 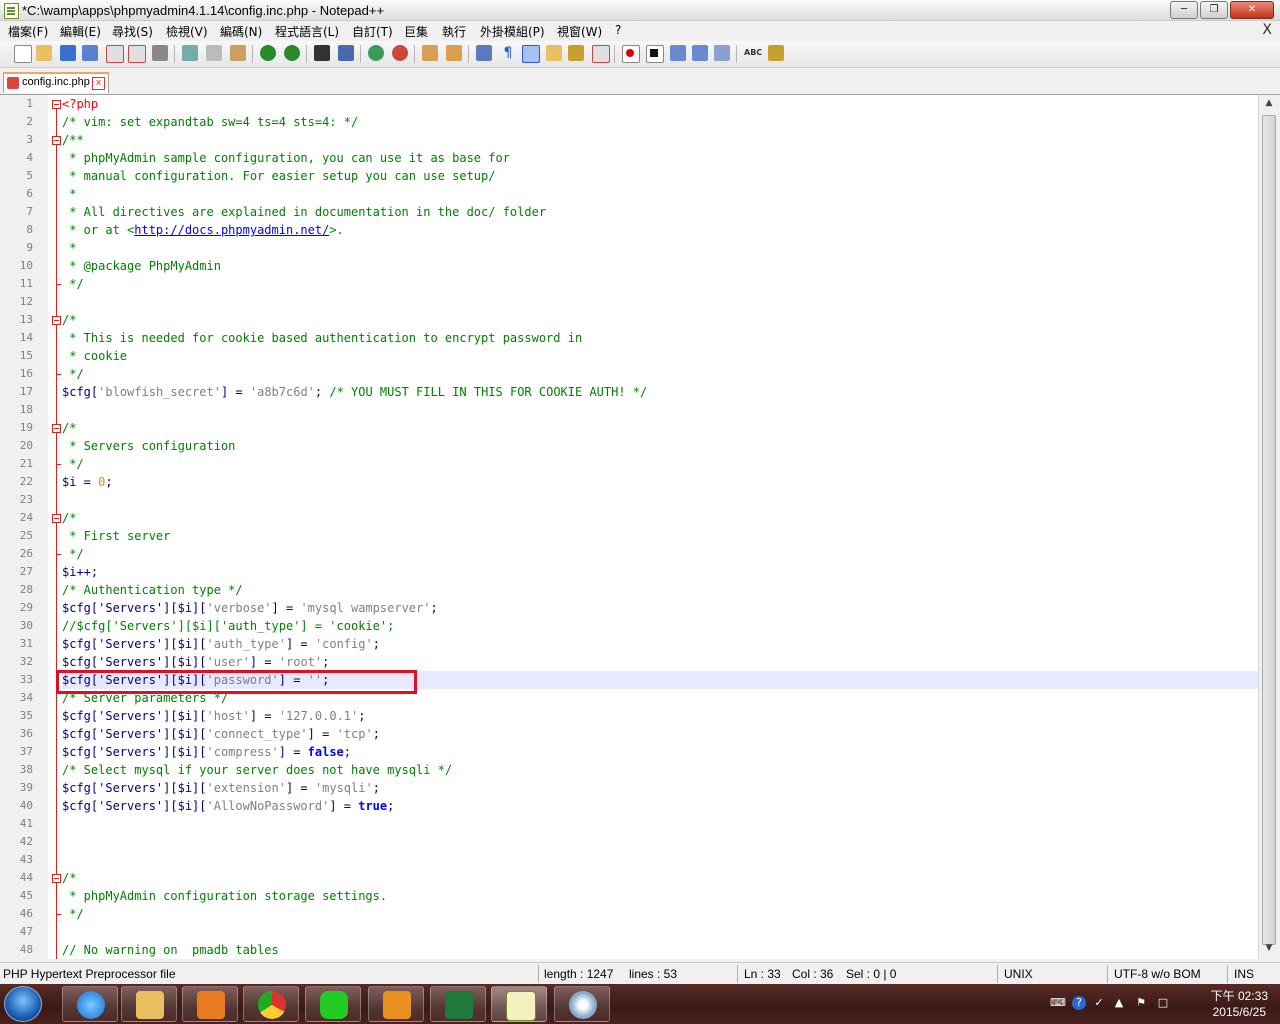 What do you see at coordinates (241, 31) in the screenshot?
I see `menu-encoding: 編碼(N)` at bounding box center [241, 31].